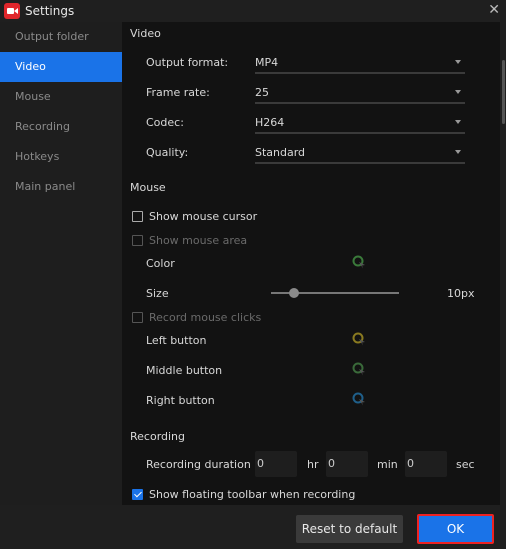  What do you see at coordinates (187, 62) in the screenshot?
I see `output-format-label: Output format:` at bounding box center [187, 62].